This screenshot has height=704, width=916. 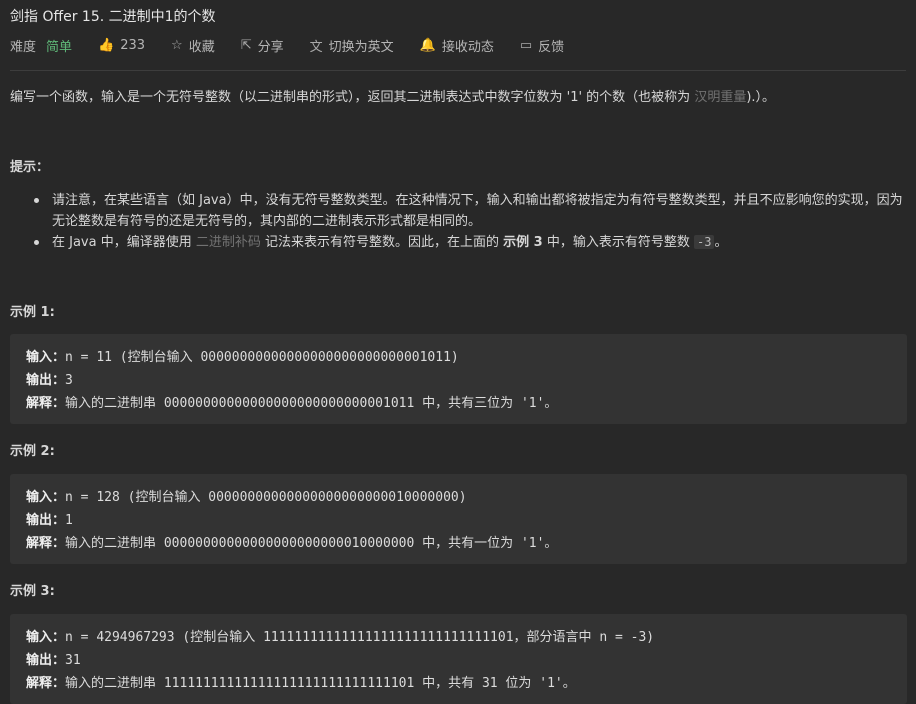 I want to click on divider, so click(x=458, y=70).